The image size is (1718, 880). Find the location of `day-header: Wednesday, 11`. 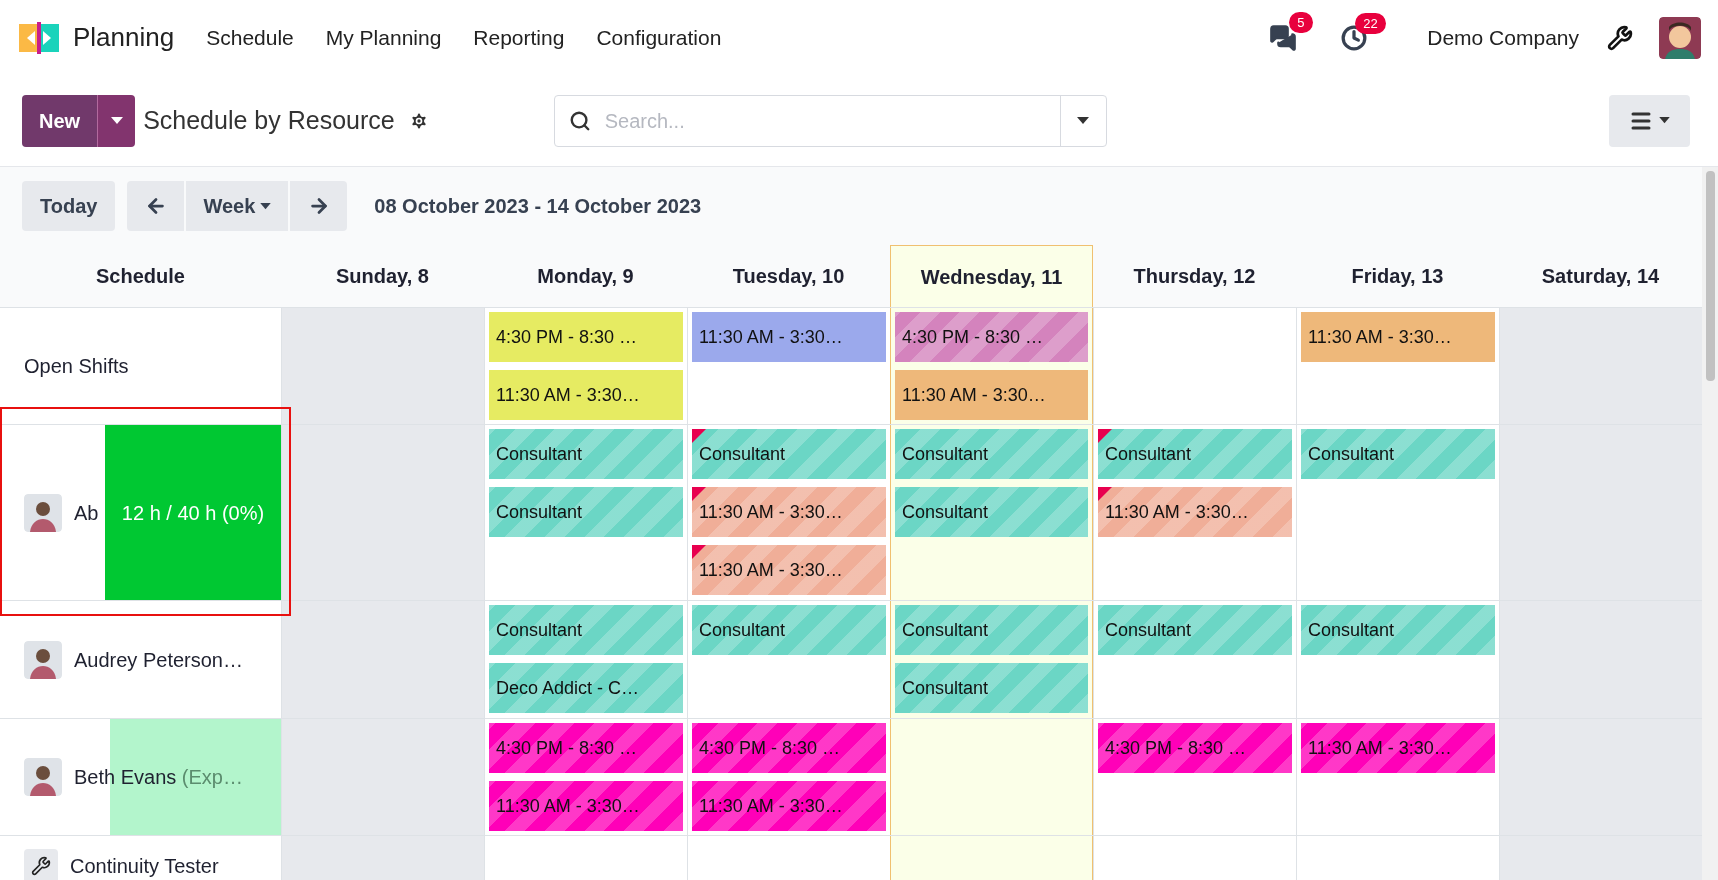

day-header: Wednesday, 11 is located at coordinates (991, 276).